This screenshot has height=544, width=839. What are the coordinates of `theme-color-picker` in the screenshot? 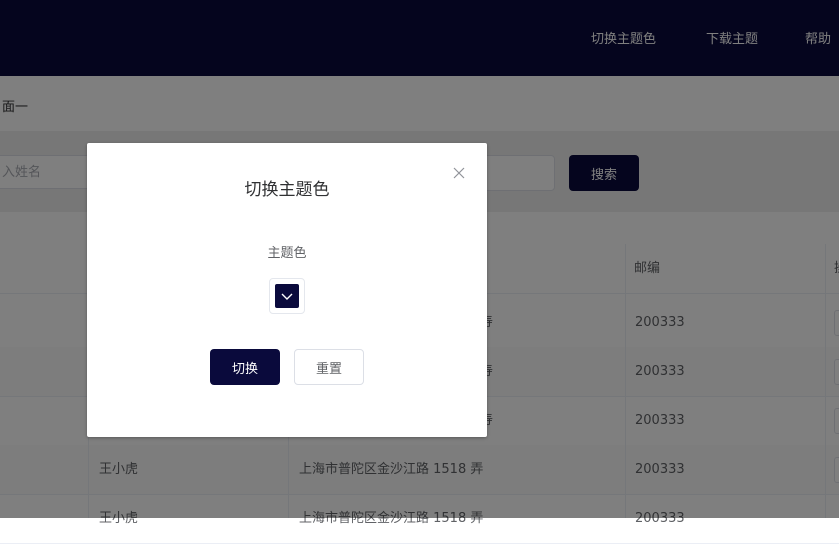 It's located at (287, 296).